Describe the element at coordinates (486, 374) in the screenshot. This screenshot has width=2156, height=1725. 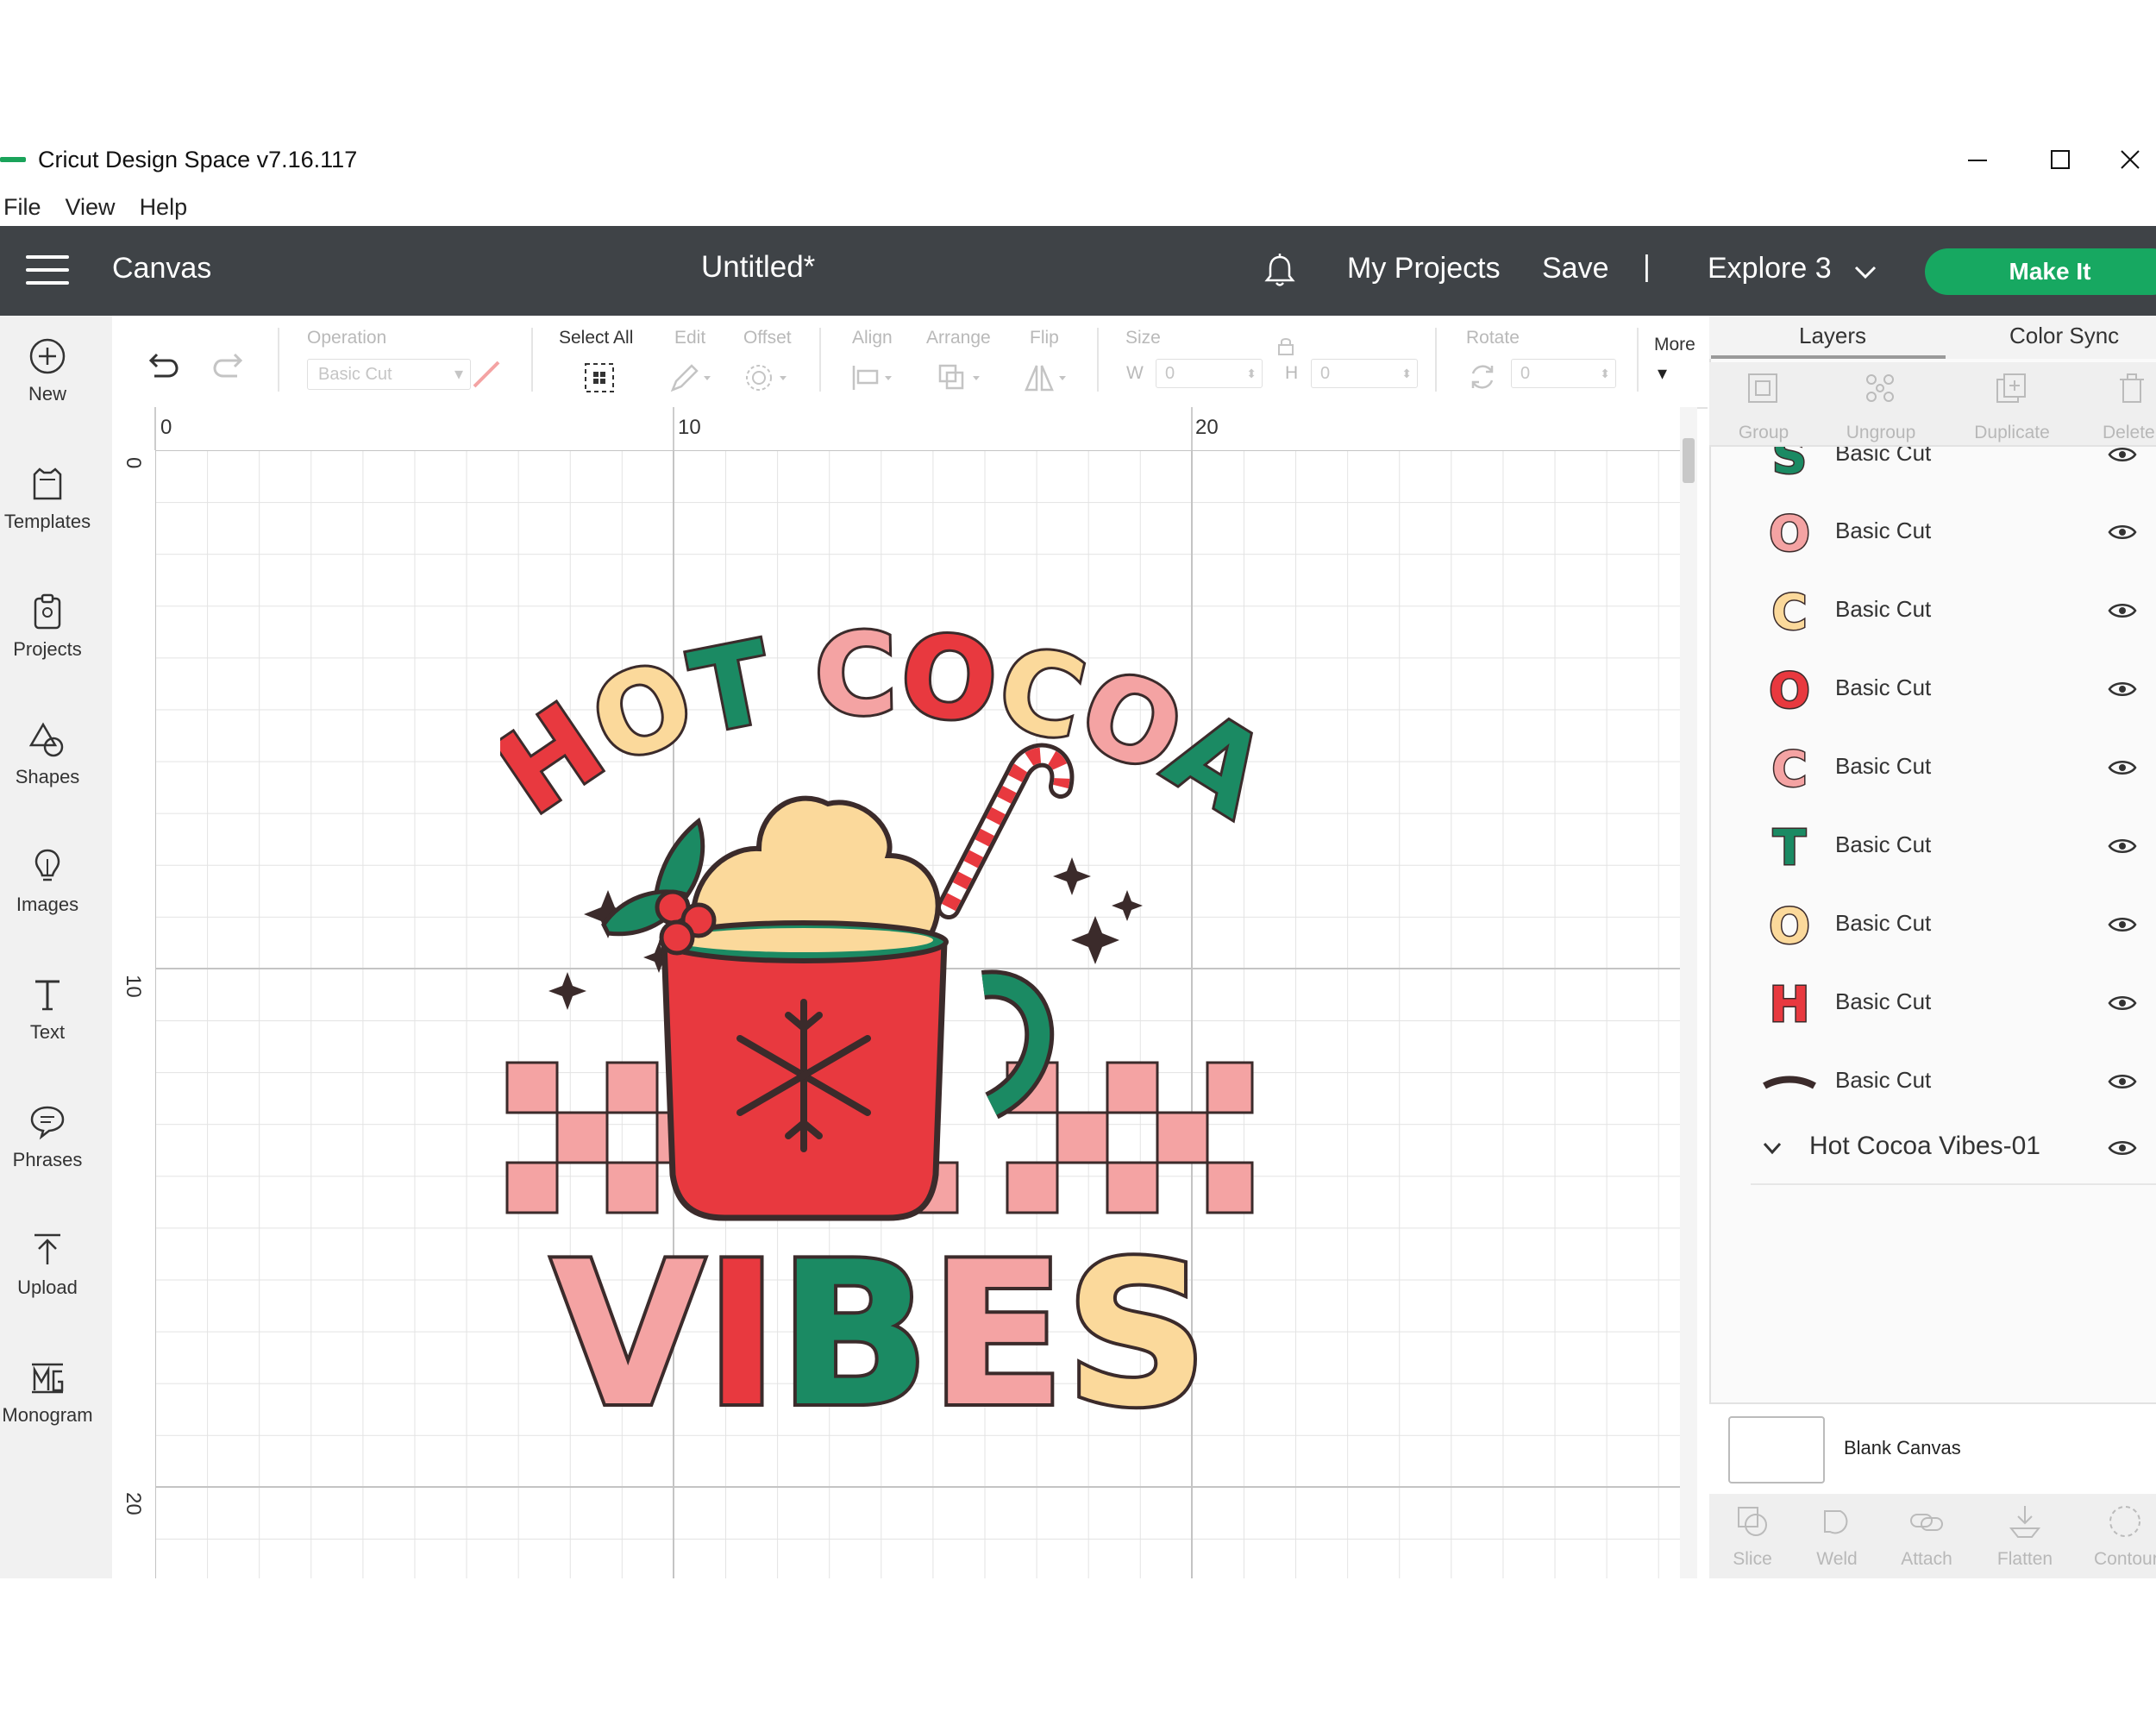
I see `pen-color-icon` at that location.